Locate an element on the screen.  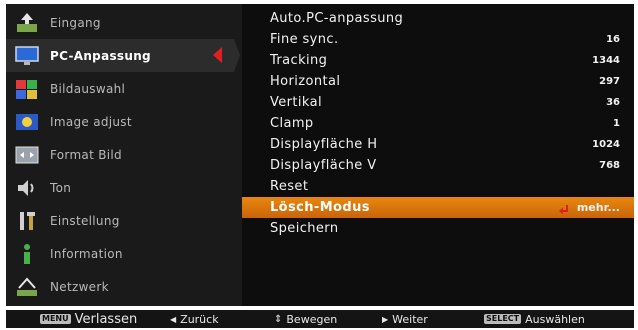
speaker-icon is located at coordinates (27, 188).